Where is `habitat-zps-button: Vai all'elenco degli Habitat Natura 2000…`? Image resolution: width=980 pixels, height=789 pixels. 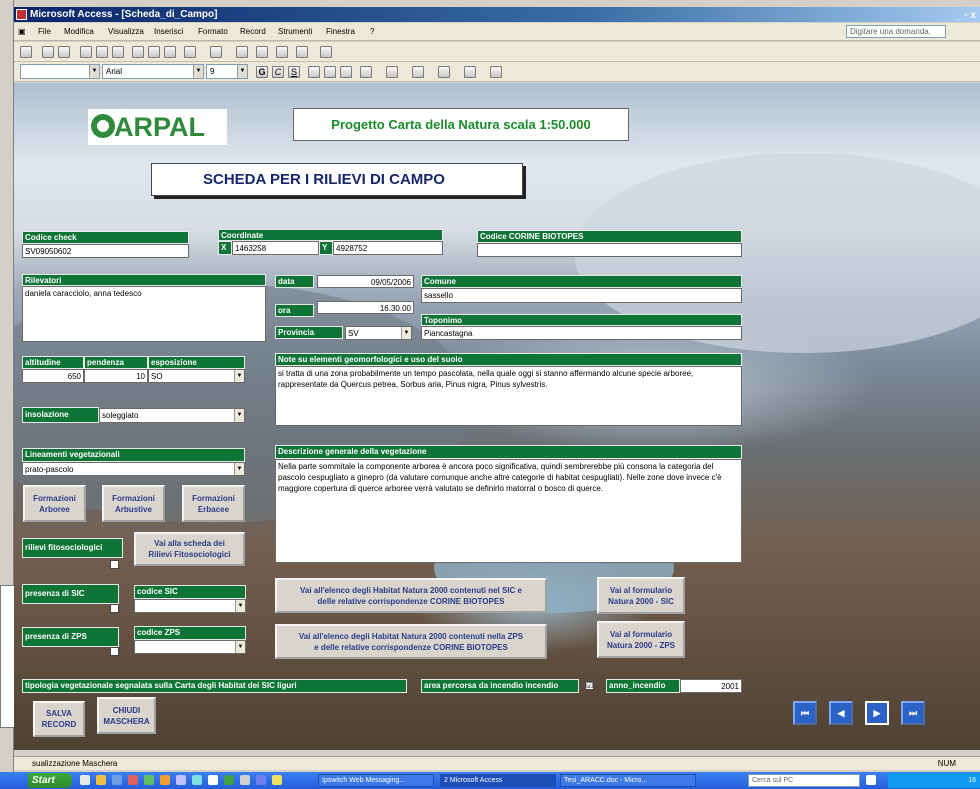
habitat-zps-button: Vai all'elenco degli Habitat Natura 2000… is located at coordinates (411, 641).